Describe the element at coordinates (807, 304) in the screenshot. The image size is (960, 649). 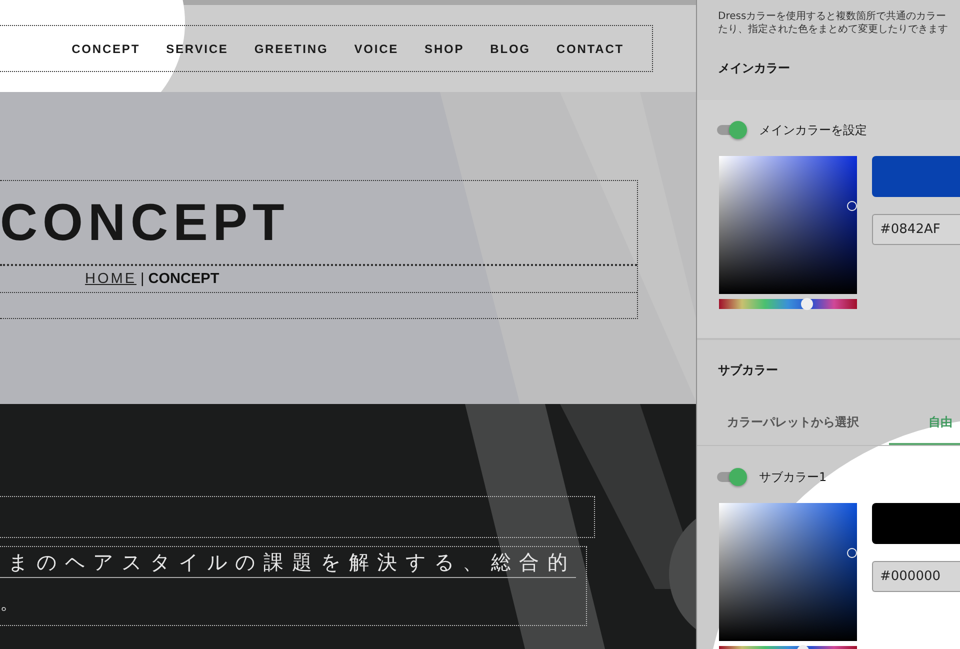
I see `slider-thumb` at that location.